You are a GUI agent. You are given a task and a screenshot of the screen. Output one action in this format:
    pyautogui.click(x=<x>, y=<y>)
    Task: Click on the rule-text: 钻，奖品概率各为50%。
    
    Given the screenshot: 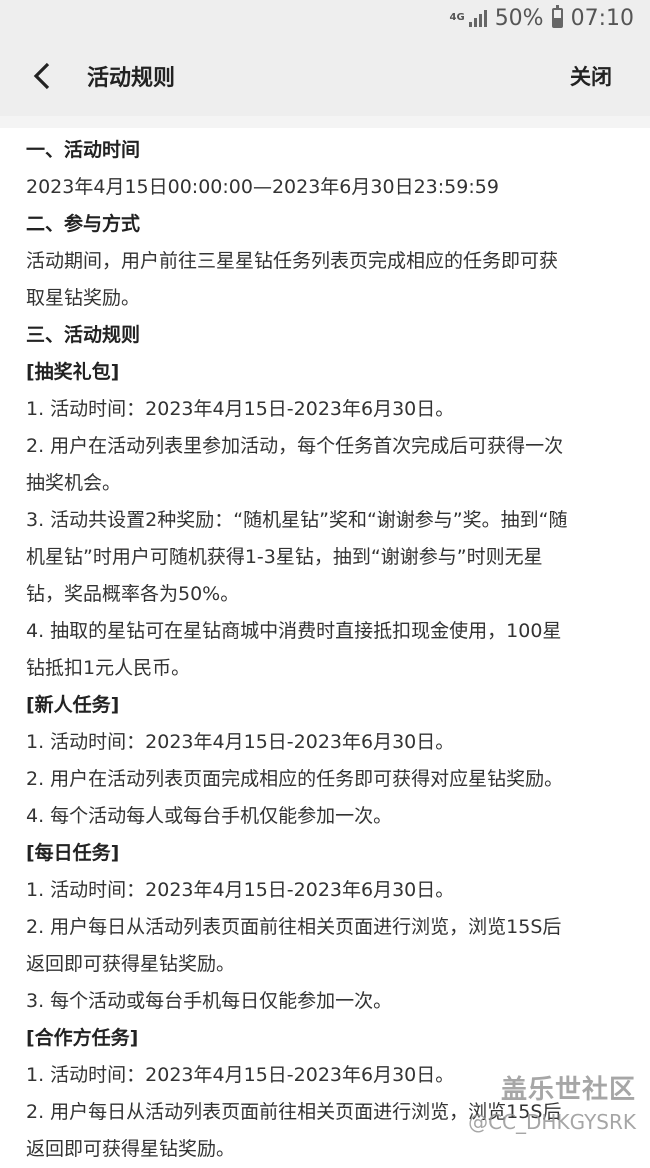 What is the action you would take?
    pyautogui.click(x=133, y=594)
    